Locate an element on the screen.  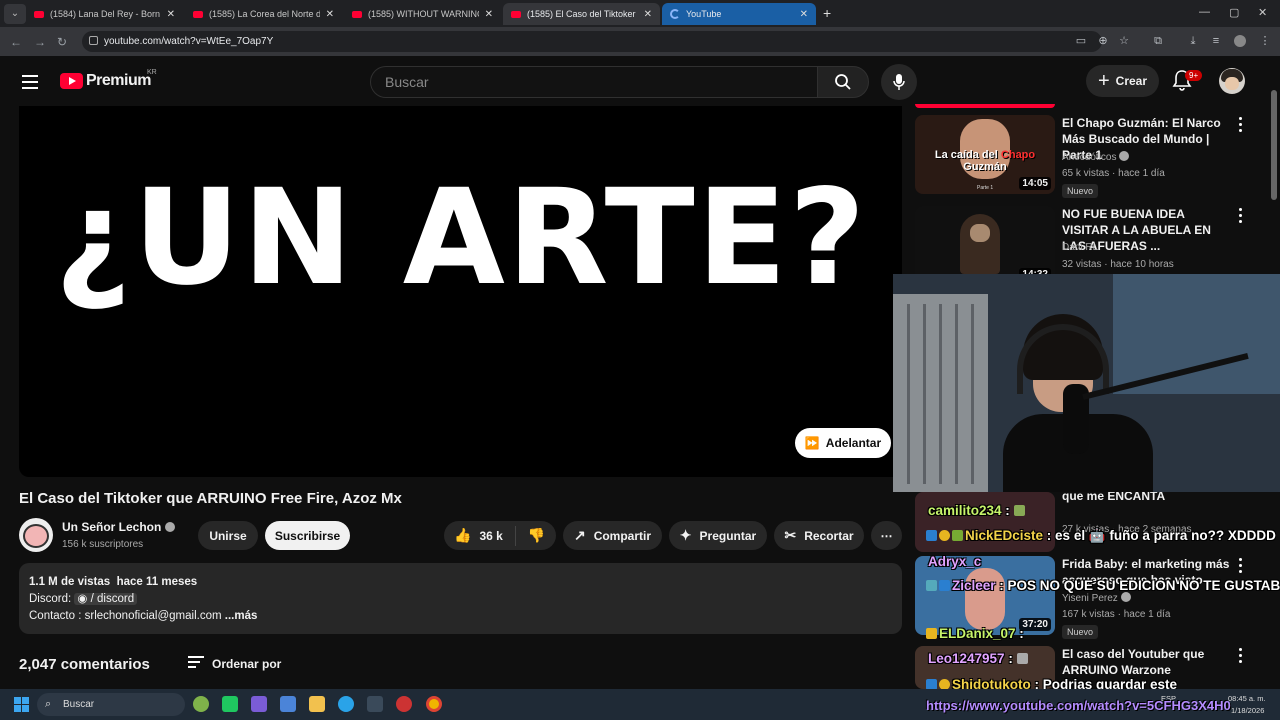
recommended-channel: Yiseni Perez is located at coordinates (1096, 598).